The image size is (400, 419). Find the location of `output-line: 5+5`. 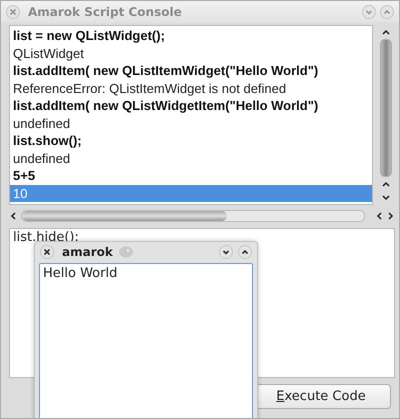

output-line: 5+5 is located at coordinates (191, 175).